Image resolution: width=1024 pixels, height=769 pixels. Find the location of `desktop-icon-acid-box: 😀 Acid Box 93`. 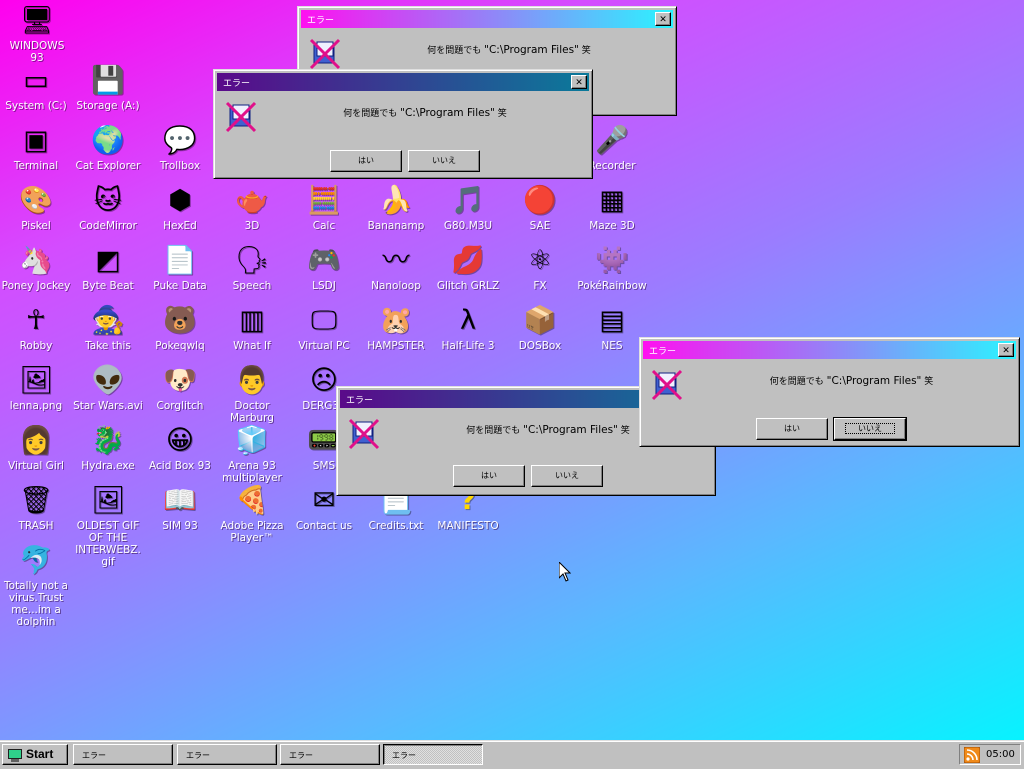

desktop-icon-acid-box: 😀 Acid Box 93 is located at coordinates (180, 448).